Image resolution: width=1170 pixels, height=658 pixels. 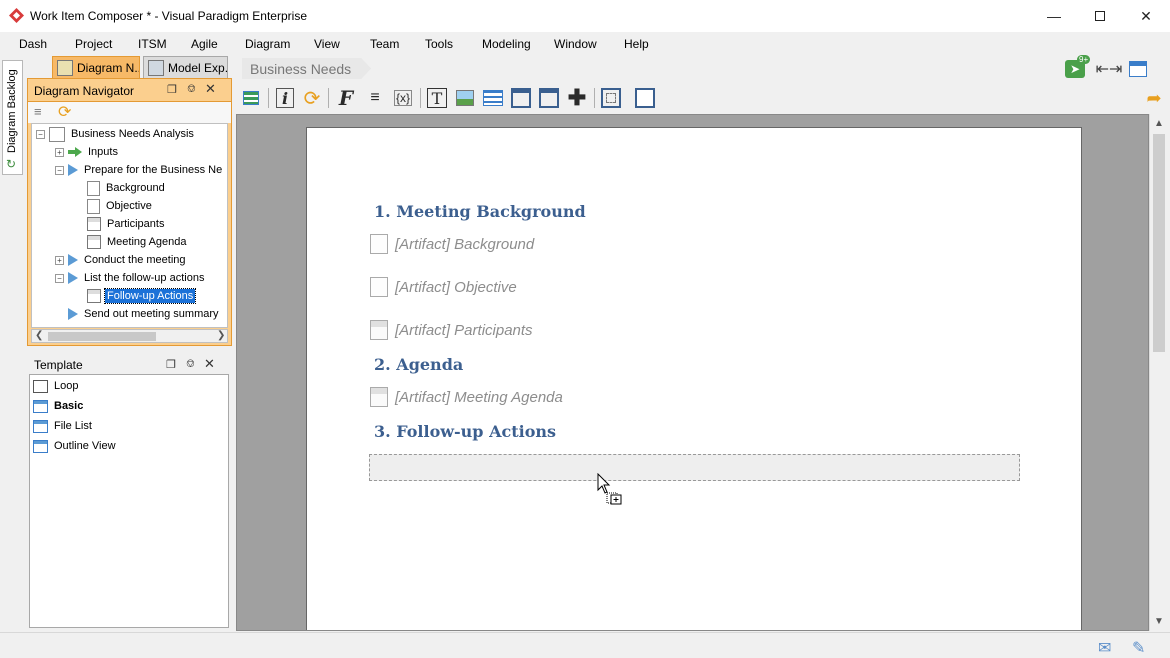 I want to click on template-item-label: Outline View, so click(x=85, y=446).